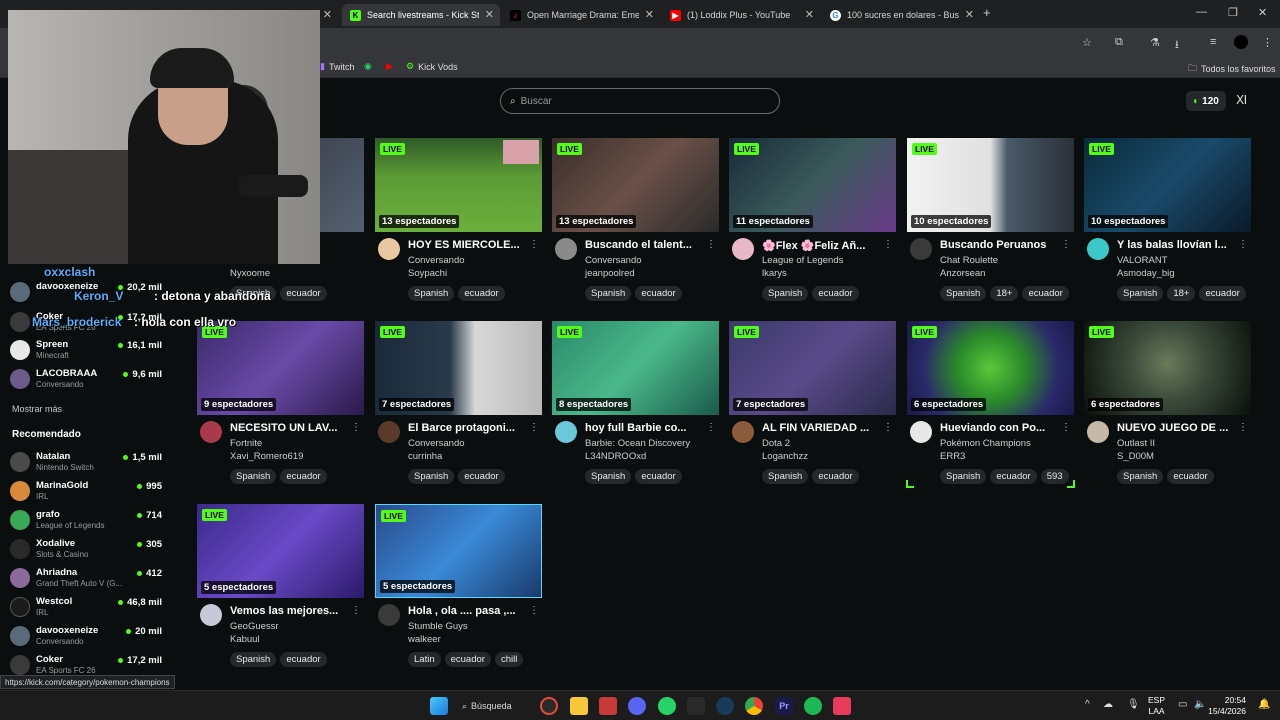  I want to click on stream-user: Soypachi, so click(427, 273).